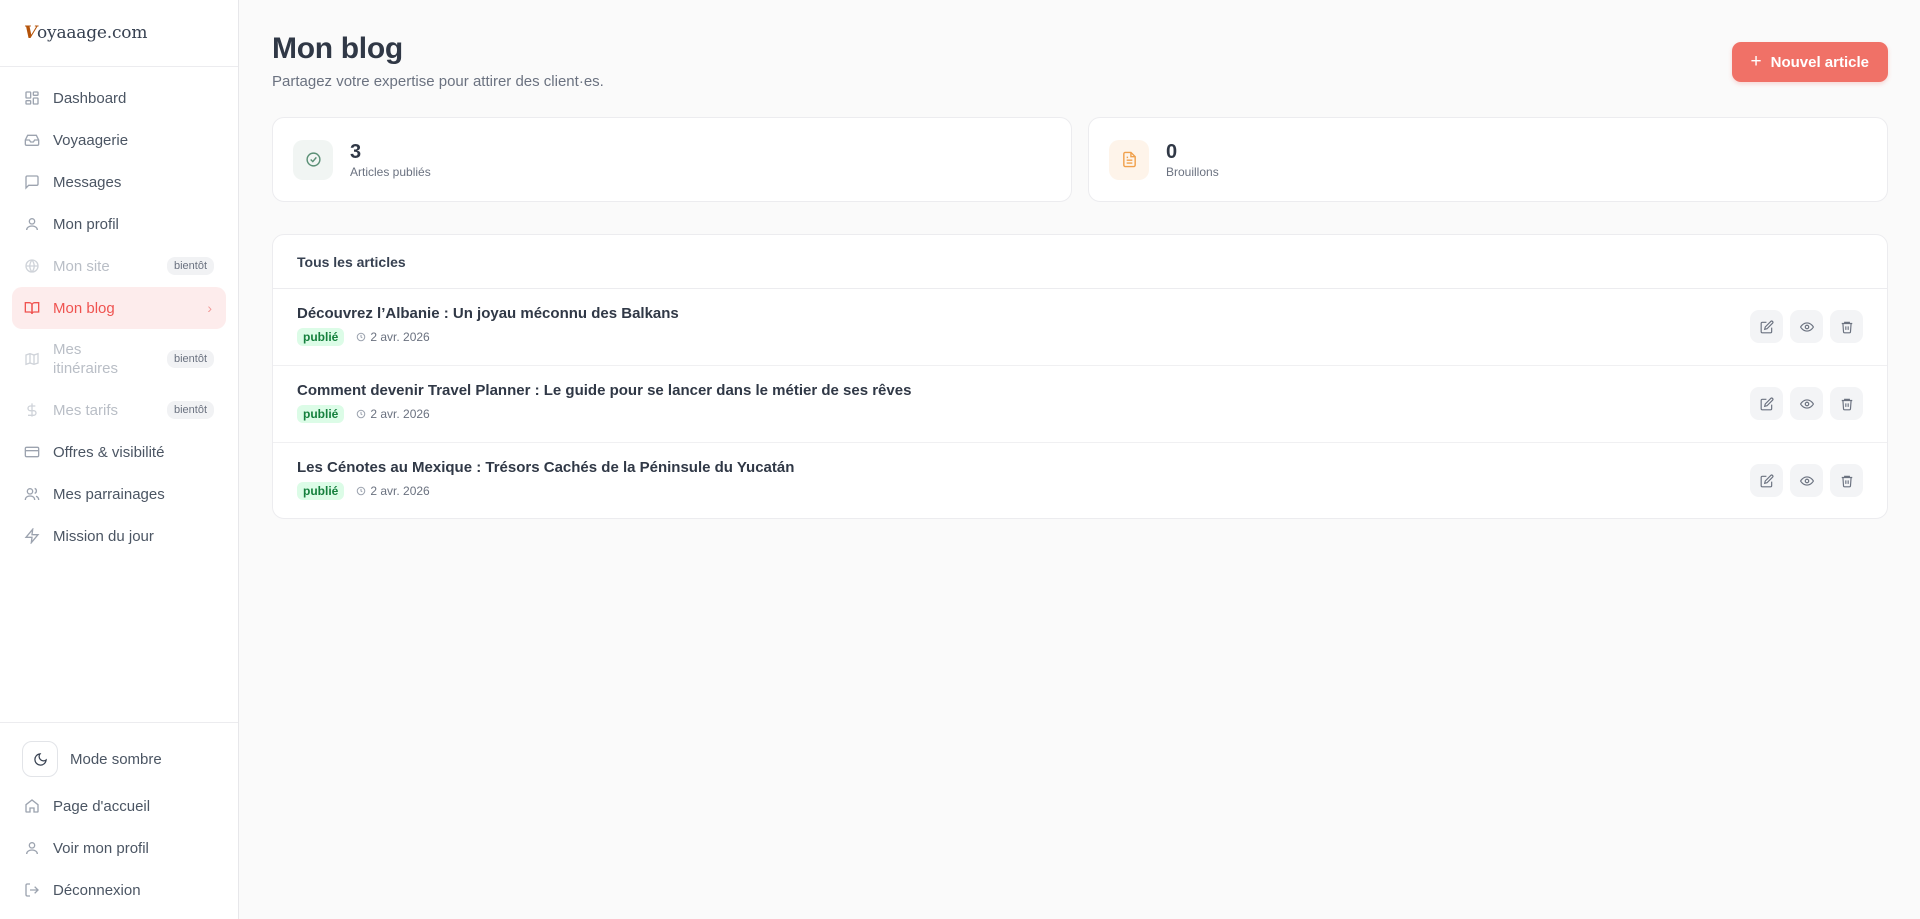 Image resolution: width=1920 pixels, height=919 pixels. Describe the element at coordinates (32, 98) in the screenshot. I see `dashboard-icon` at that location.